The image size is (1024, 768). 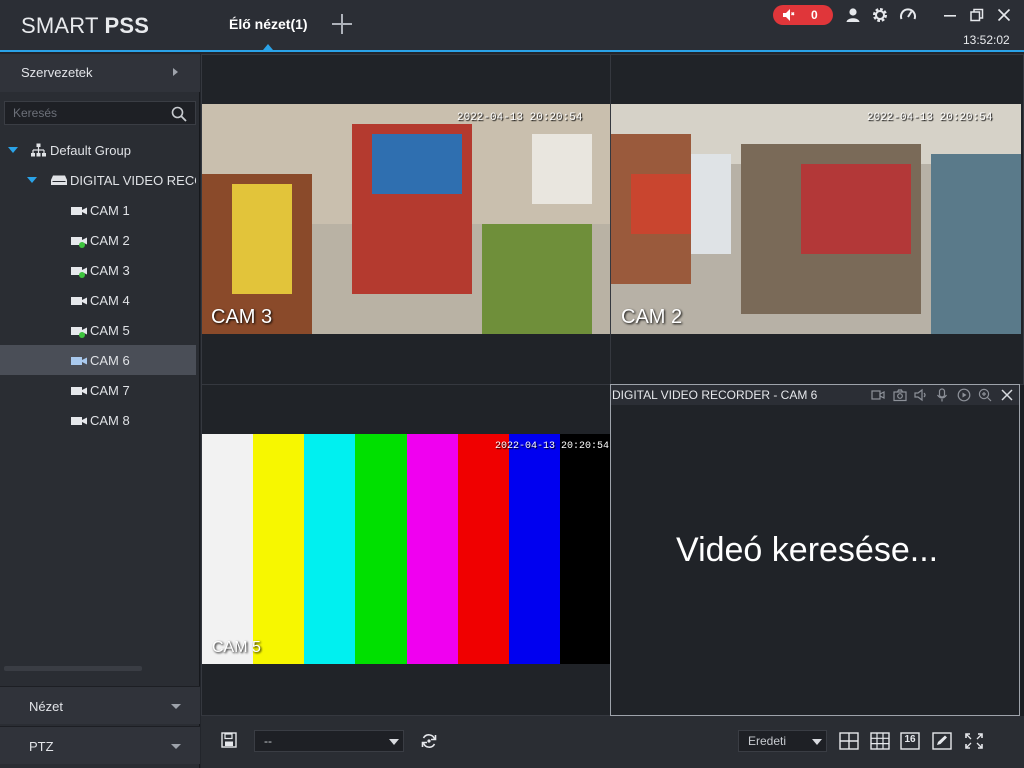 What do you see at coordinates (910, 741) in the screenshot?
I see `layout-16-split-button: 16` at bounding box center [910, 741].